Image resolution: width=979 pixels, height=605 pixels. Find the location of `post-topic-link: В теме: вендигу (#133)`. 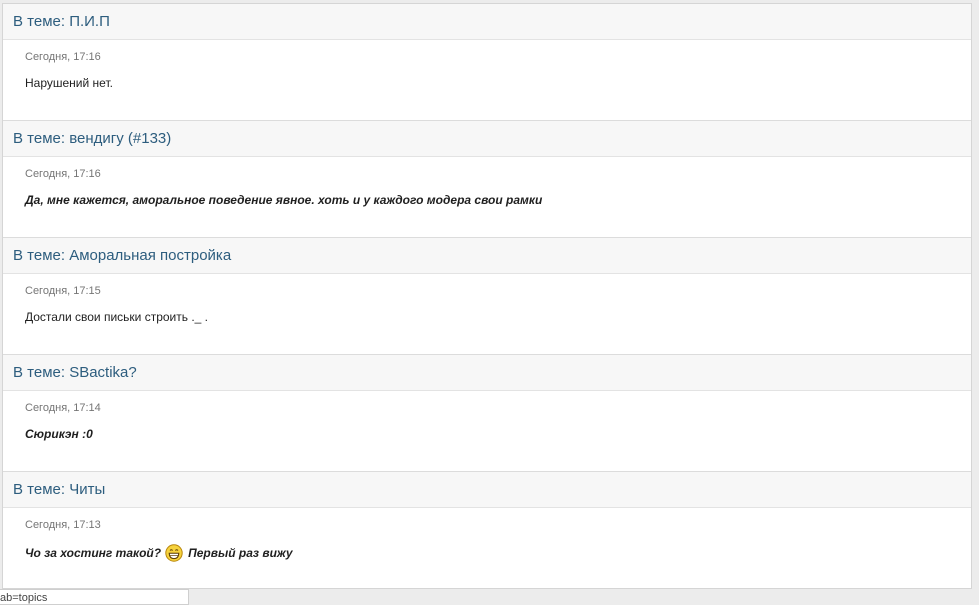

post-topic-link: В теме: вендигу (#133) is located at coordinates (92, 138).